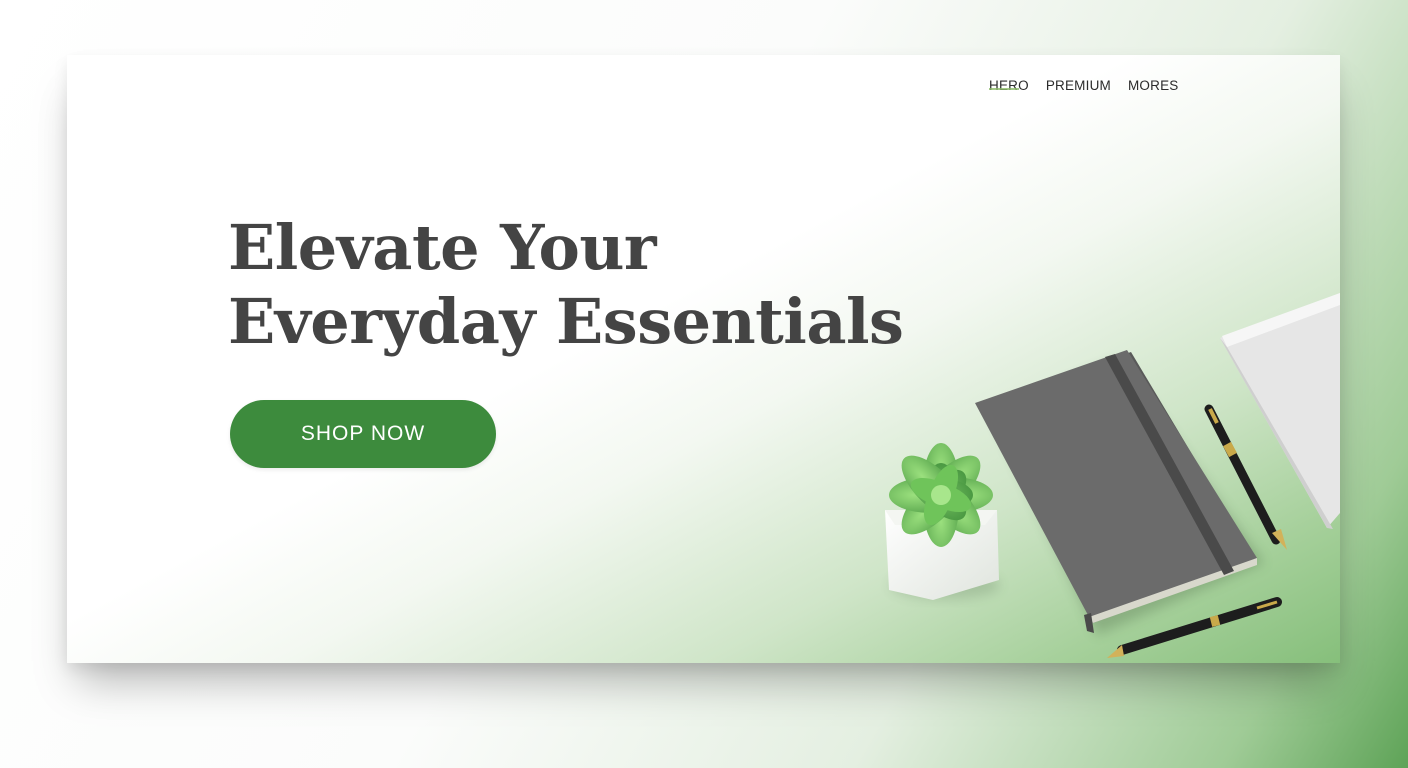 The width and height of the screenshot is (1408, 768). I want to click on white-book-icon, so click(1280, 411).